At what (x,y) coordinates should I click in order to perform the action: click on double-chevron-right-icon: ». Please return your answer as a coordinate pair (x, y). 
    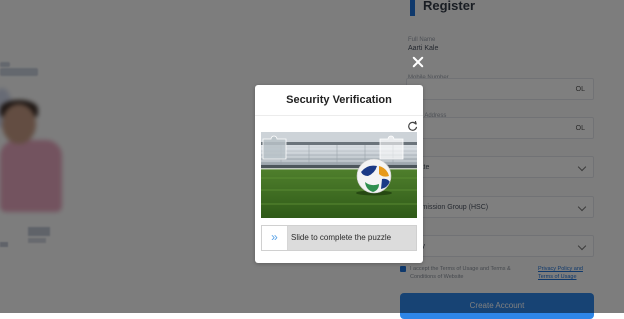
    Looking at the image, I should click on (274, 237).